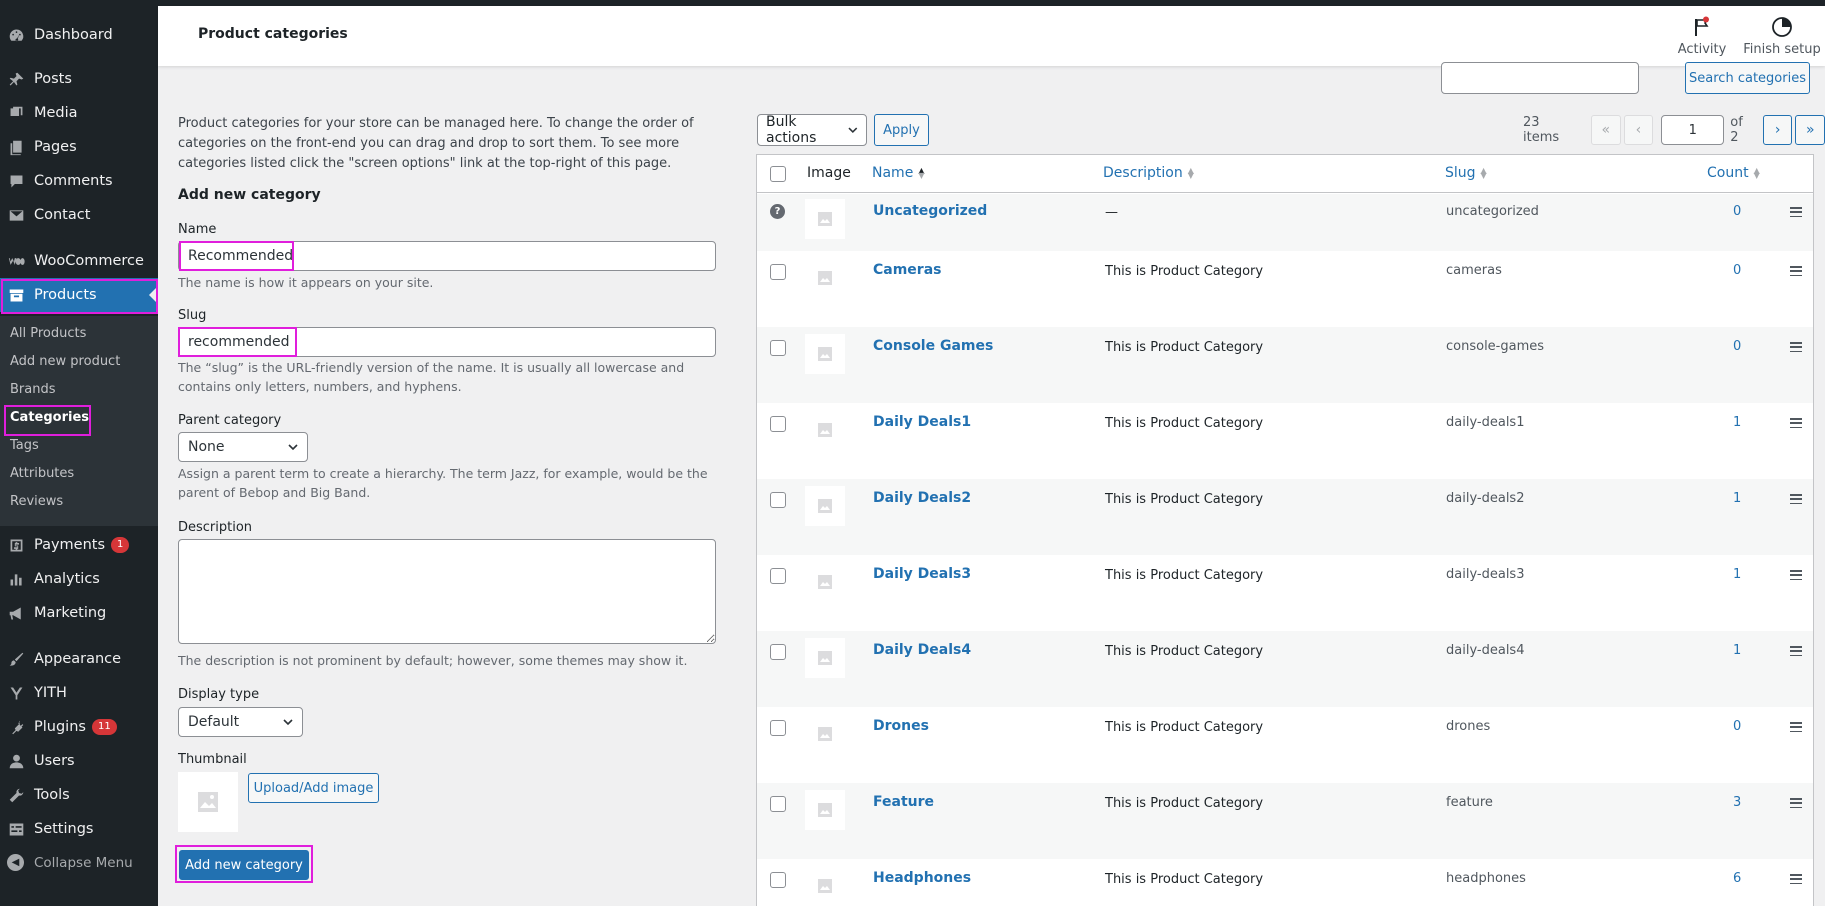 The image size is (1825, 906). Describe the element at coordinates (36, 501) in the screenshot. I see `submenu-reviews: Reviews` at that location.